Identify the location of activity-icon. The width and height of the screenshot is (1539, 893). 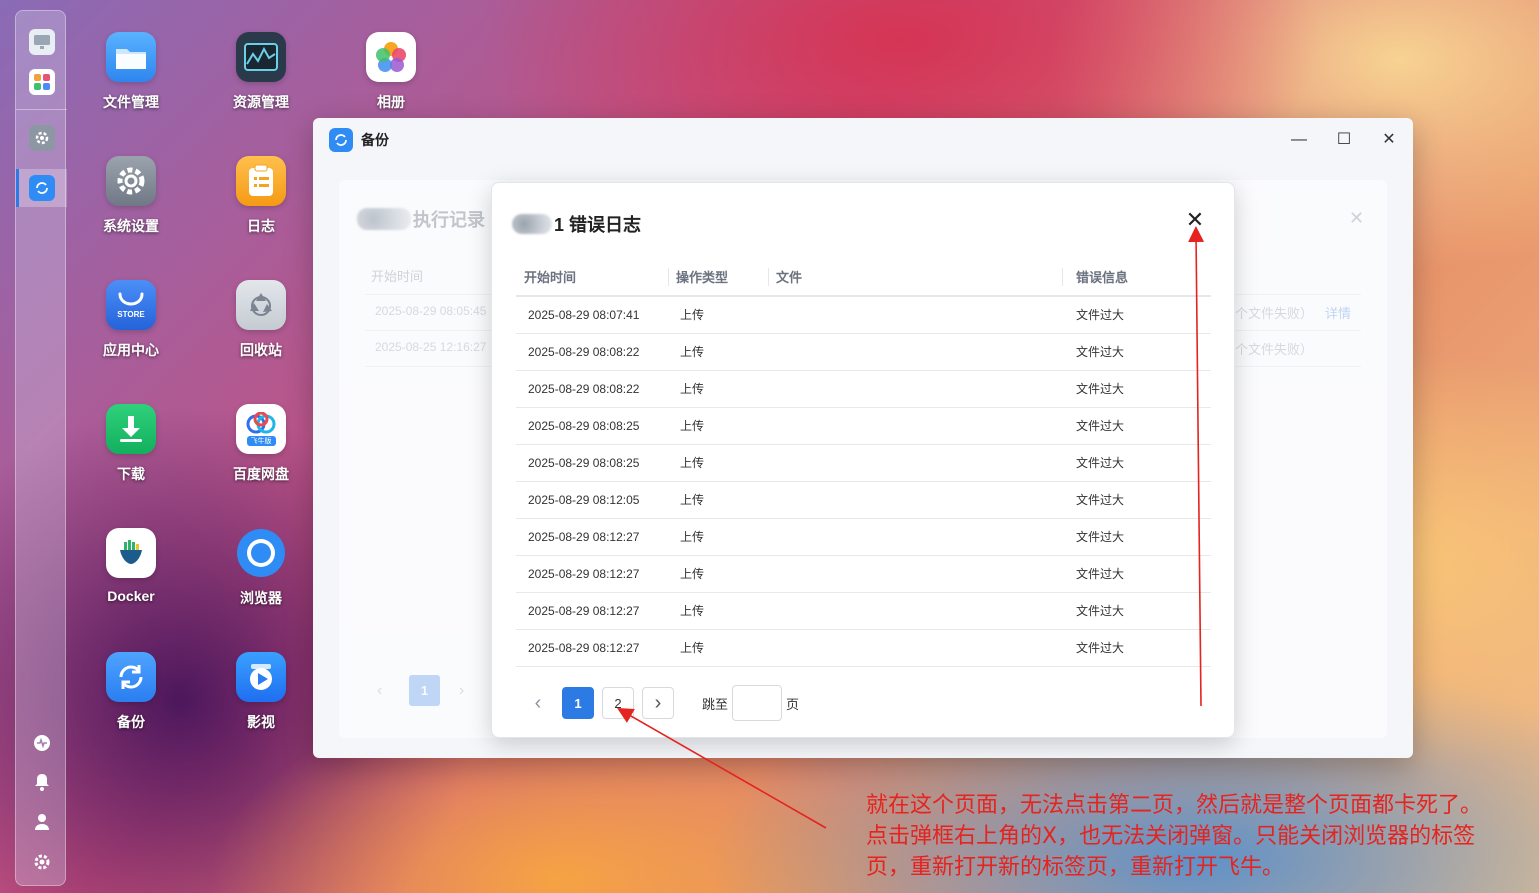
(42, 744).